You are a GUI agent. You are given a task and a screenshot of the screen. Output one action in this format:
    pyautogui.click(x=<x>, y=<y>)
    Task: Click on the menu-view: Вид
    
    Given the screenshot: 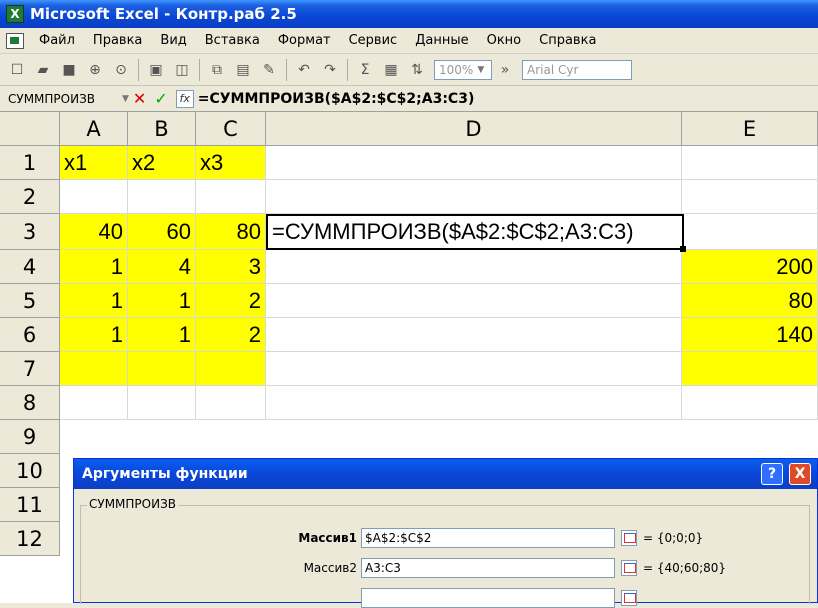 What is the action you would take?
    pyautogui.click(x=173, y=40)
    